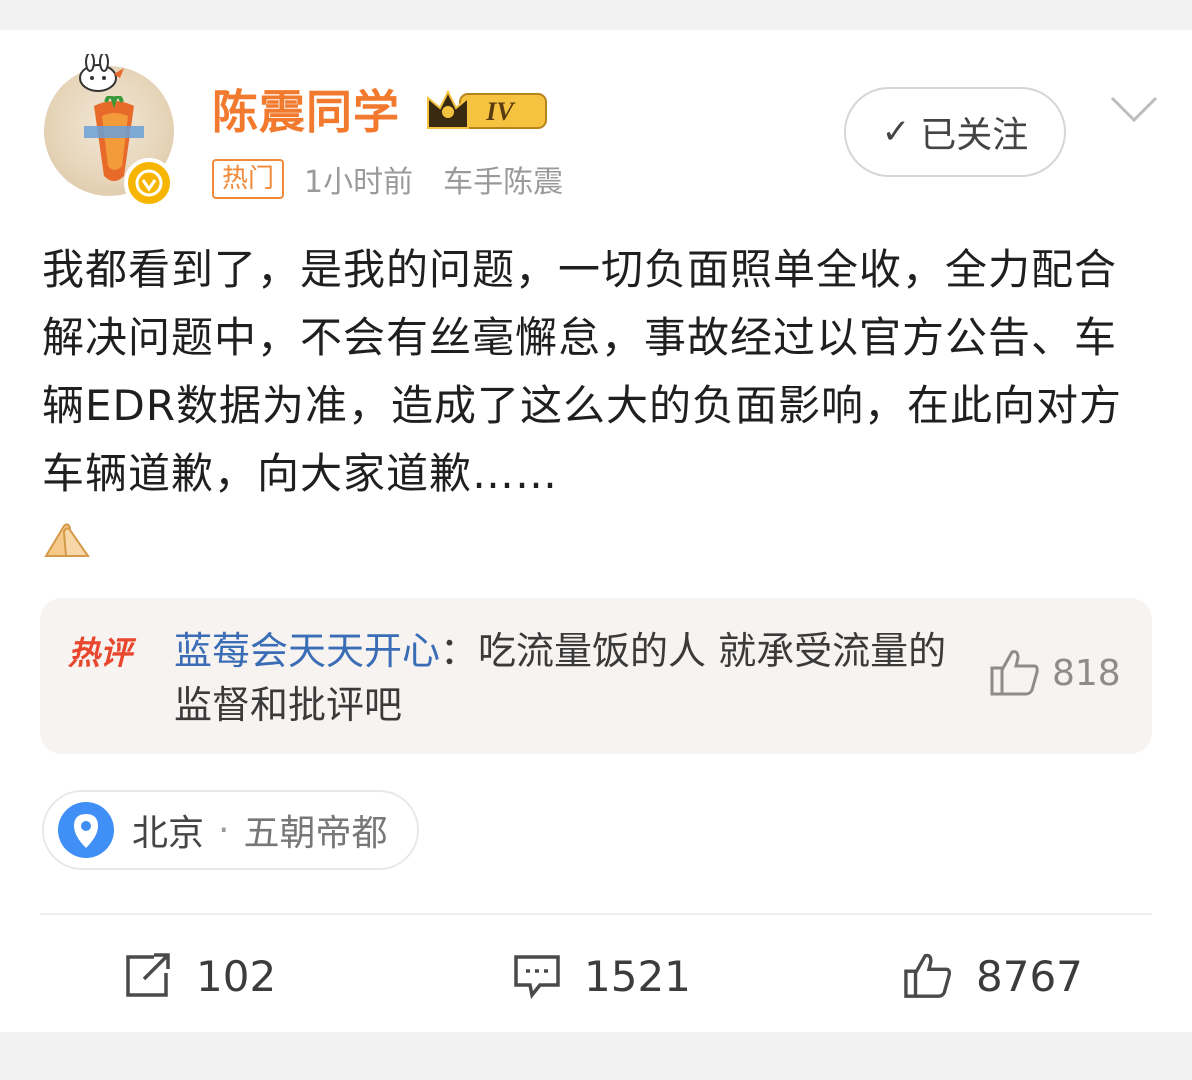 The width and height of the screenshot is (1192, 1080). What do you see at coordinates (1029, 976) in the screenshot?
I see `like-count: 8767` at bounding box center [1029, 976].